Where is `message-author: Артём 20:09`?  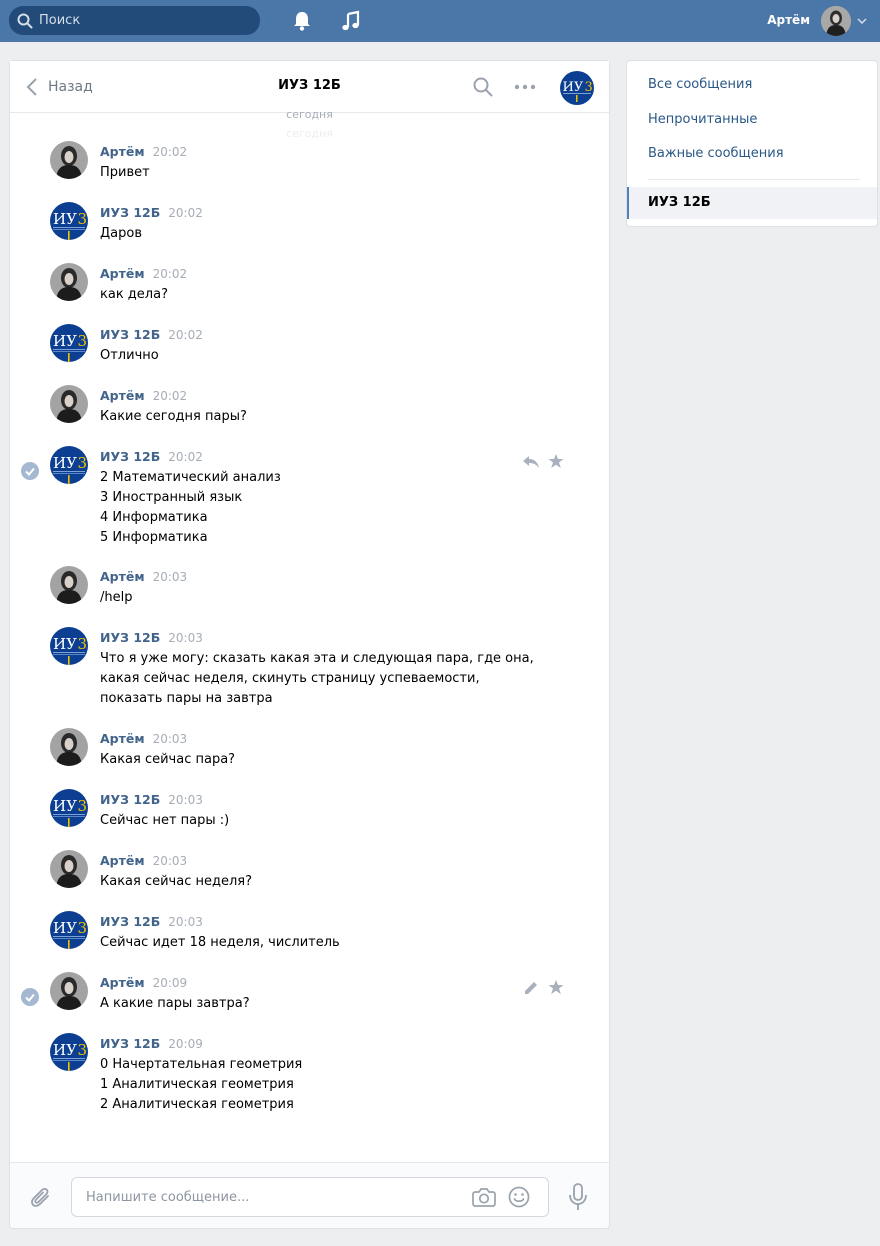 message-author: Артём 20:09 is located at coordinates (143, 982).